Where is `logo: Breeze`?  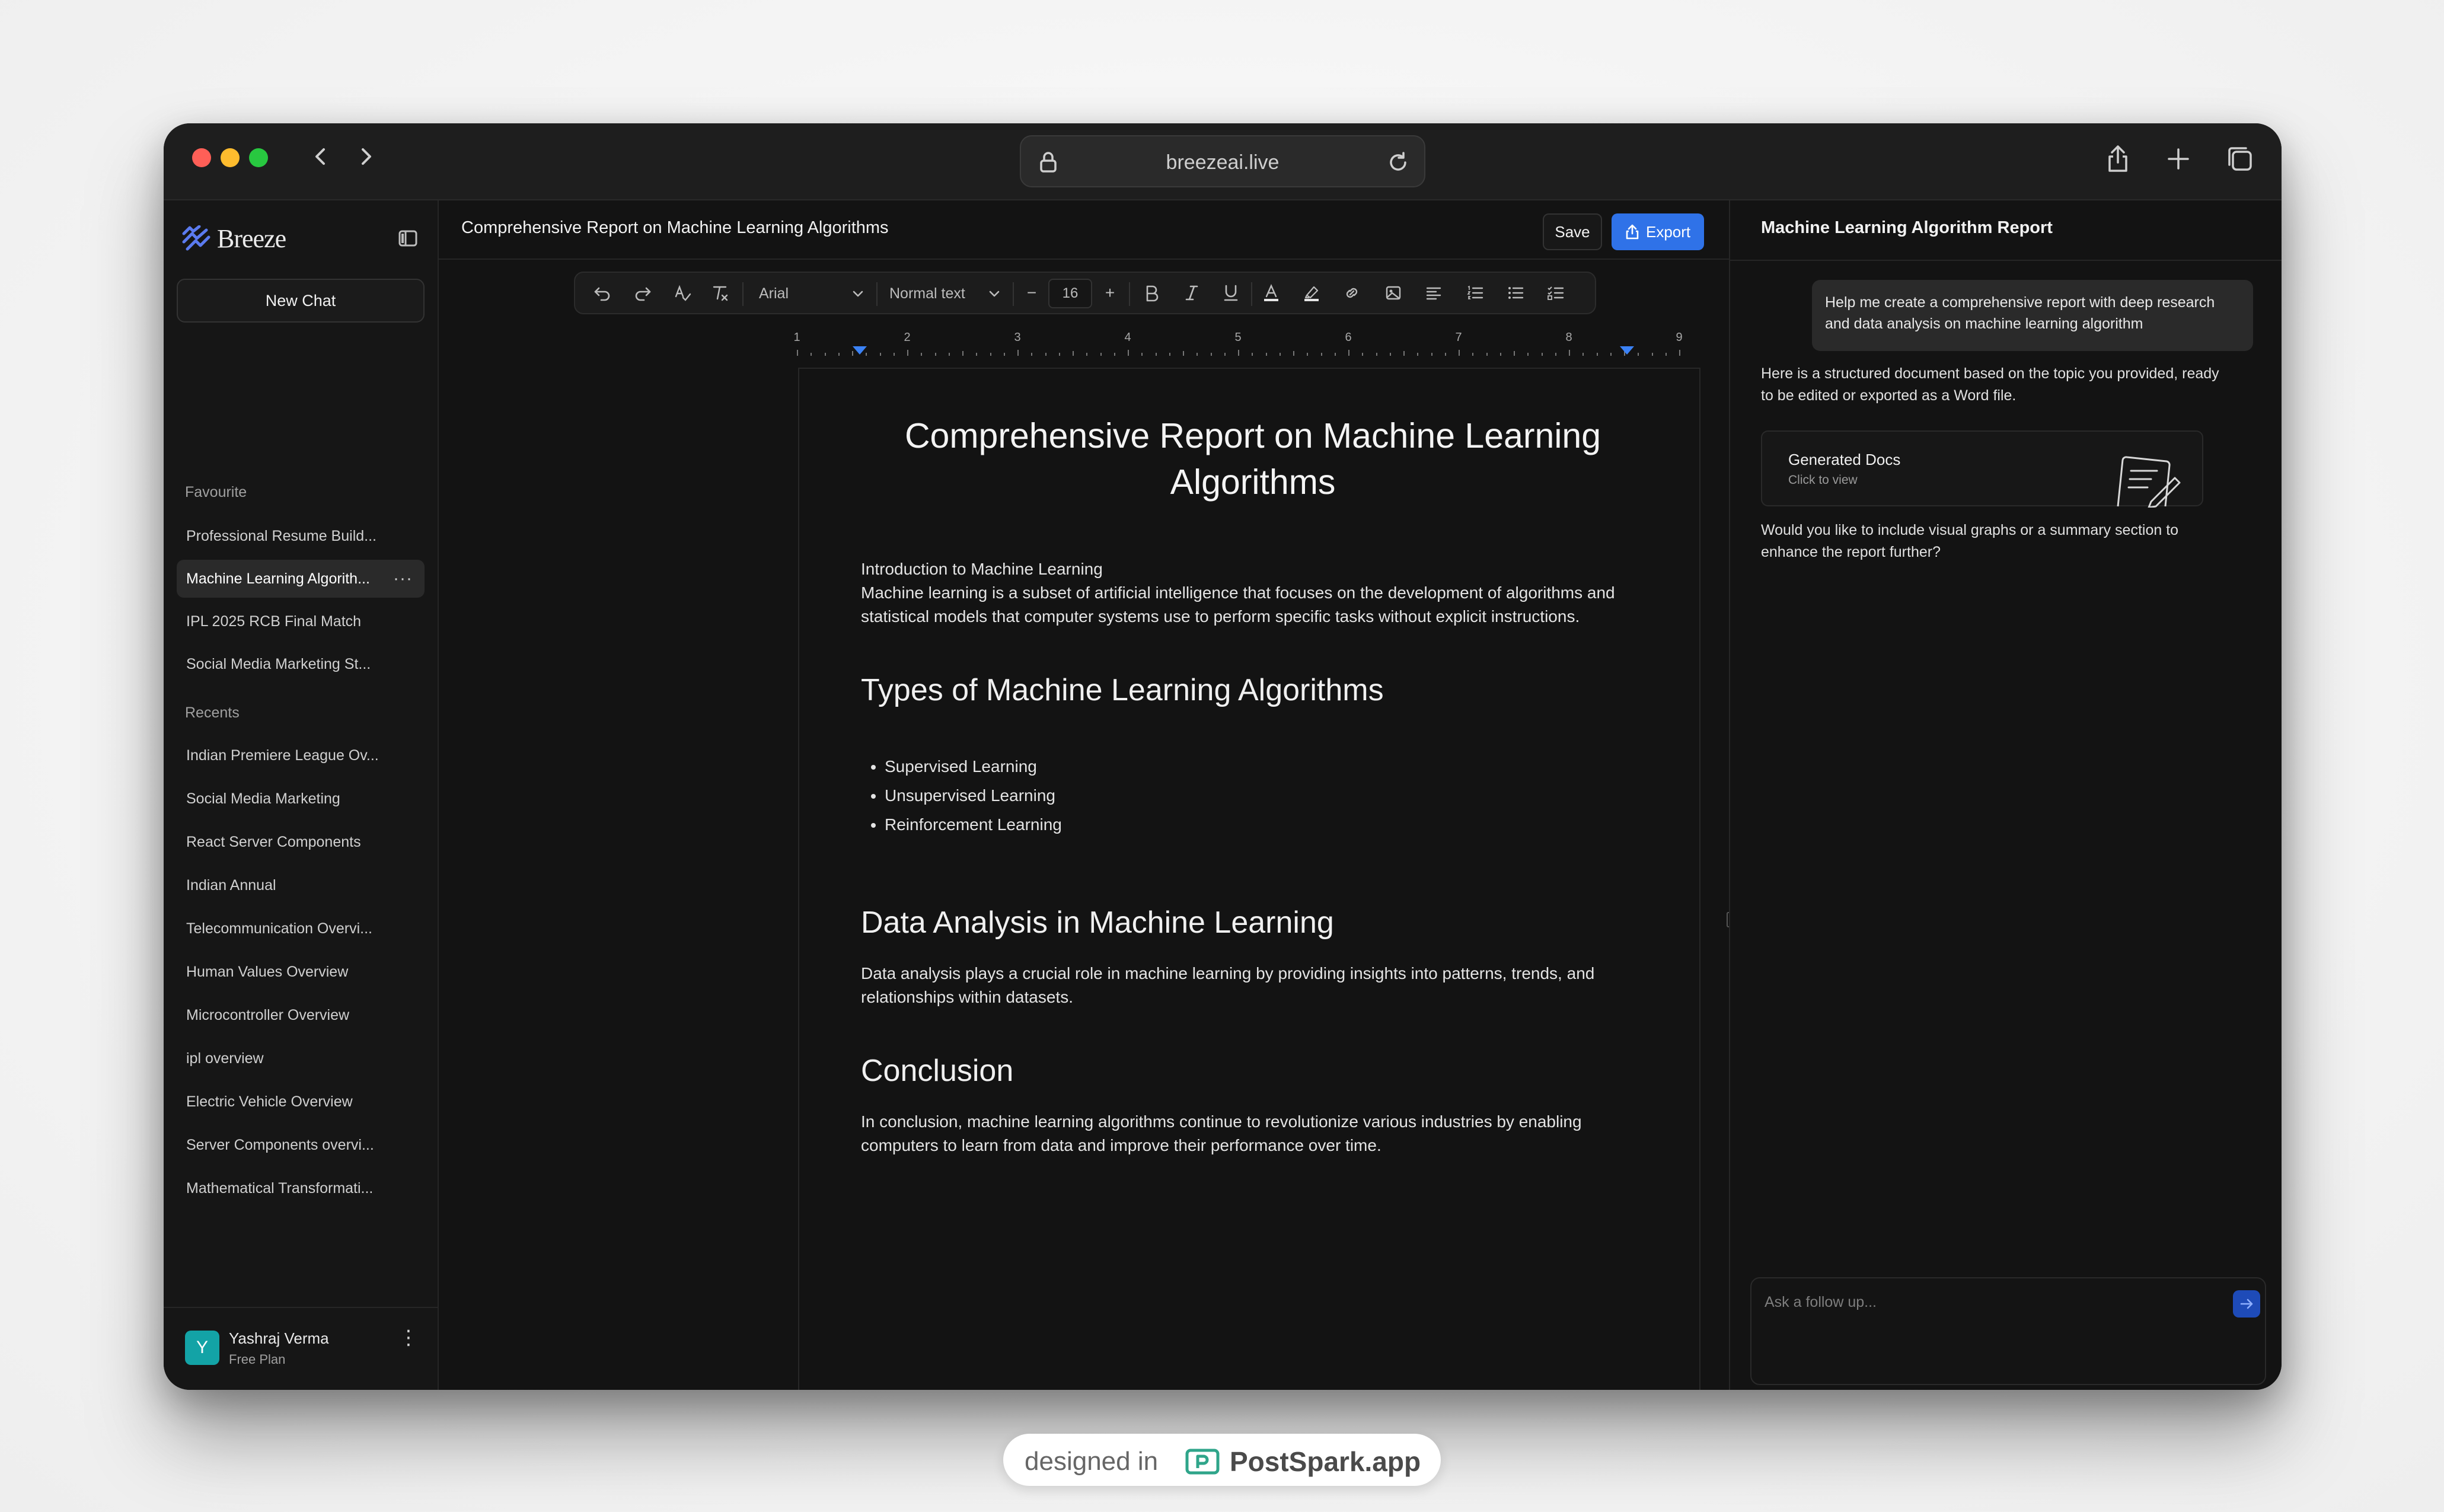
logo: Breeze is located at coordinates (233, 238).